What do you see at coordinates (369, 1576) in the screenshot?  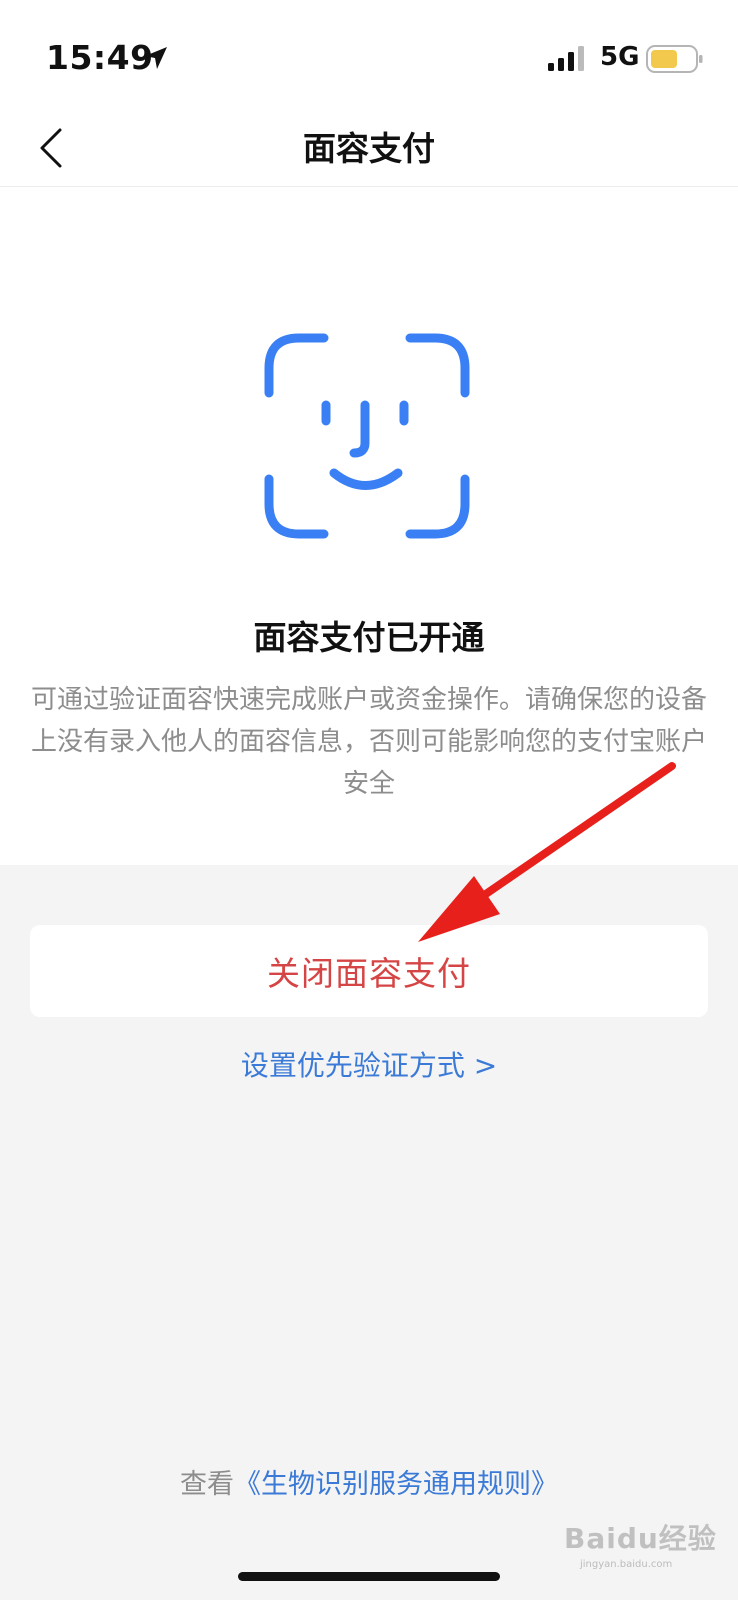 I see `home-indicator` at bounding box center [369, 1576].